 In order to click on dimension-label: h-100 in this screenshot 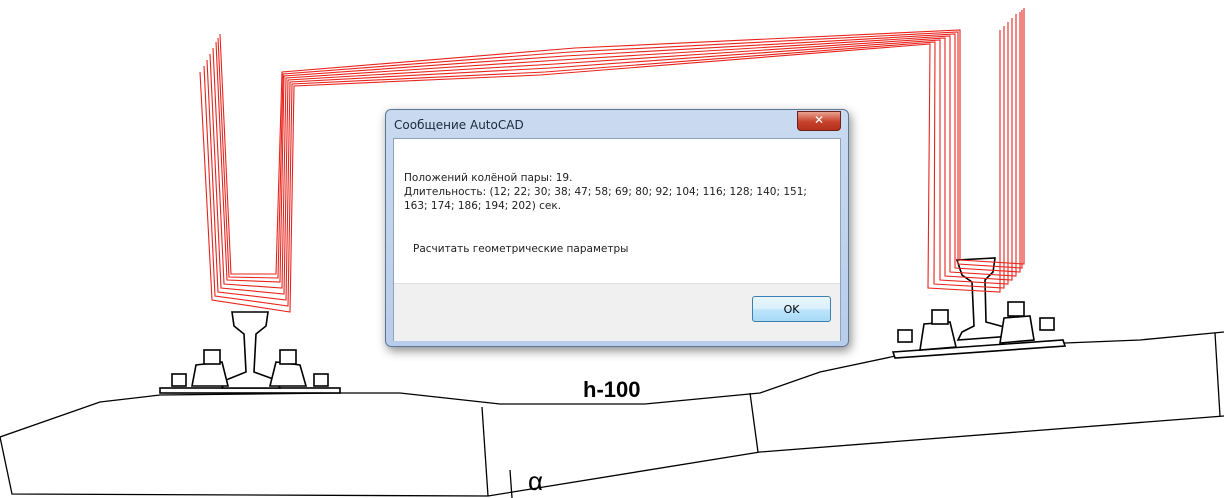, I will do `click(612, 389)`.